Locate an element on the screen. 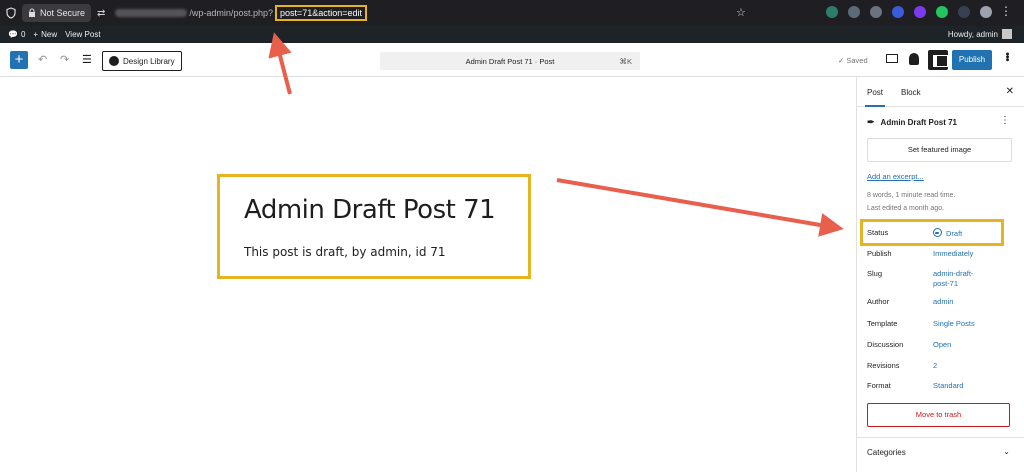 This screenshot has width=1024, height=472. status-value-text: Draft is located at coordinates (954, 233).